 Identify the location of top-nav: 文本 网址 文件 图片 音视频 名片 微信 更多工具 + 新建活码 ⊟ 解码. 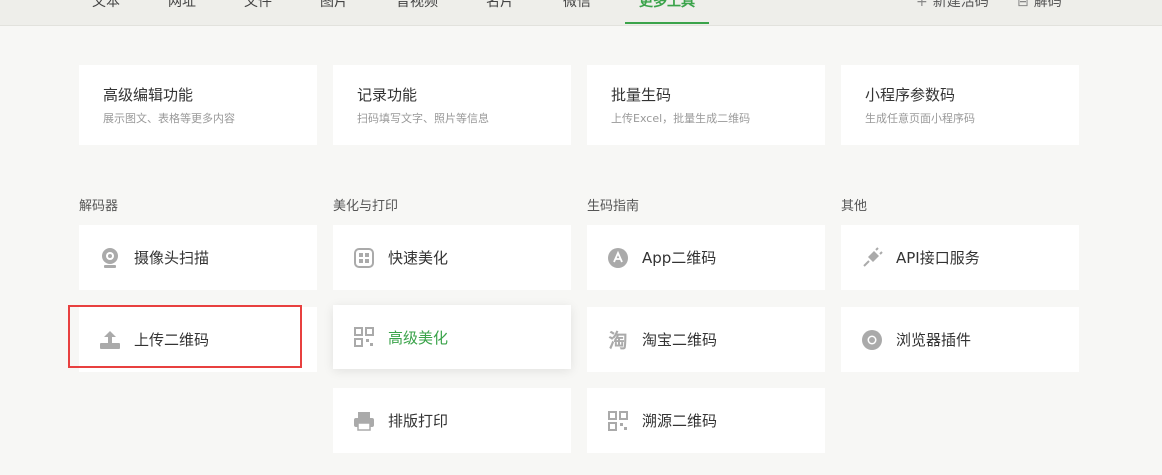
(581, 13).